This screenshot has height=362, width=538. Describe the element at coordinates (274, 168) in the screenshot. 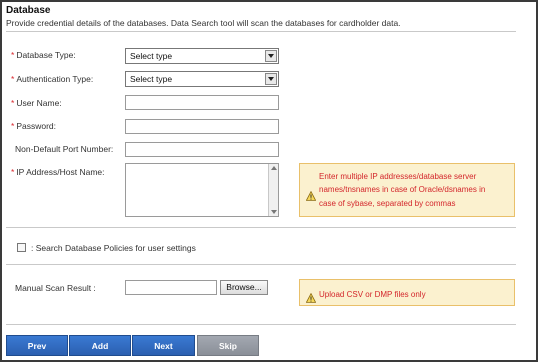

I see `scroll-up-icon` at that location.